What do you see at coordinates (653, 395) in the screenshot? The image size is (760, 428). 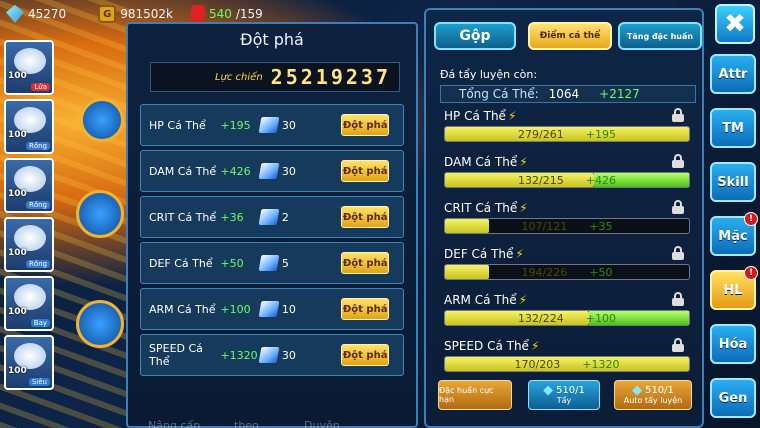 I see `auto-refine-button: 510/1 Auto tẩy luyện` at bounding box center [653, 395].